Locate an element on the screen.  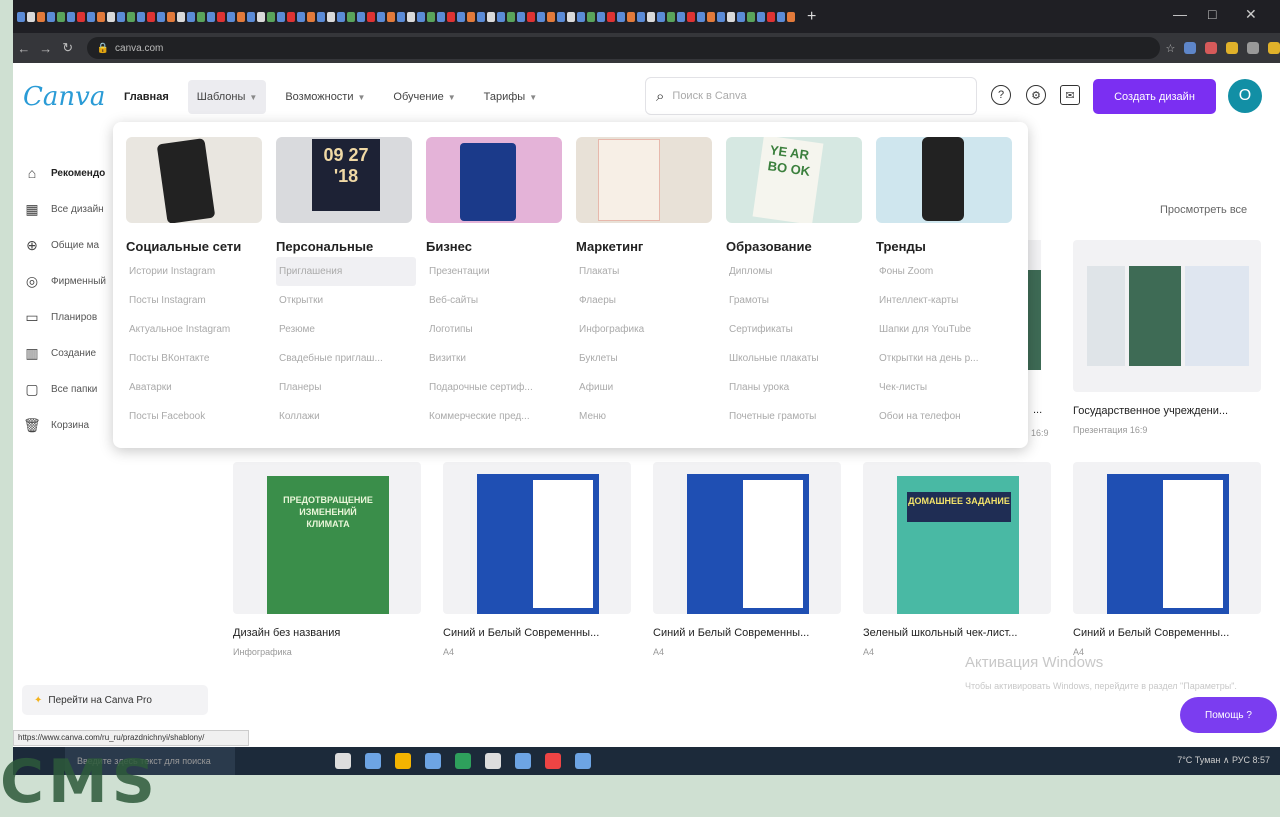
menu-link: Посты Facebook is located at coordinates (196, 416).